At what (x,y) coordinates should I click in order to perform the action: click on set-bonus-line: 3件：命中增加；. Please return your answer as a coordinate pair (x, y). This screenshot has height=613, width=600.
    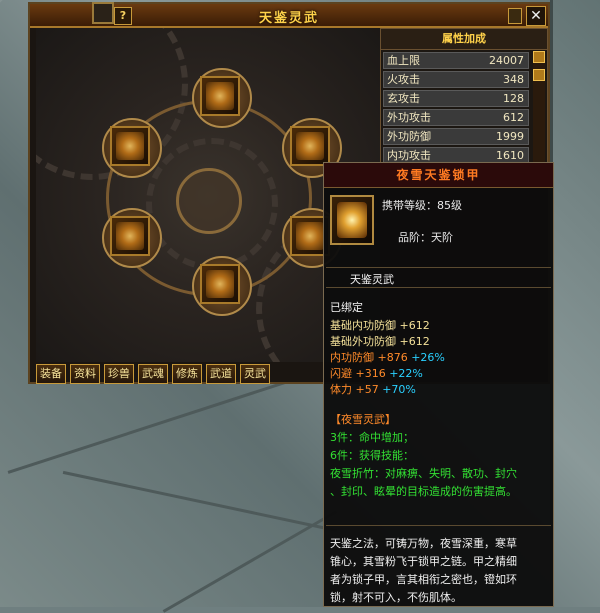
    Looking at the image, I should click on (372, 437).